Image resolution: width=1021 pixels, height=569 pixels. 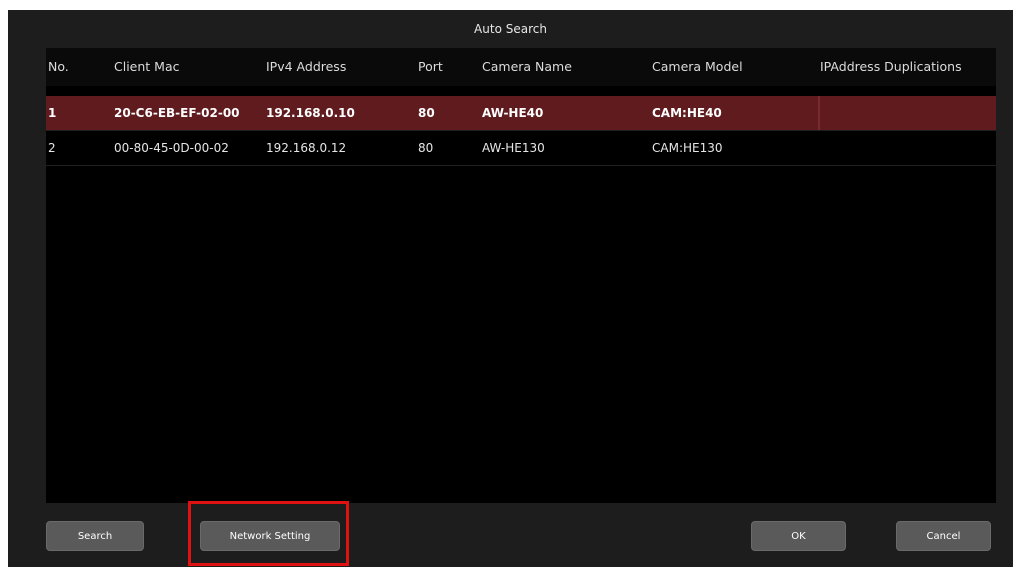 What do you see at coordinates (513, 148) in the screenshot?
I see `cell-camera-name: AW-HE130` at bounding box center [513, 148].